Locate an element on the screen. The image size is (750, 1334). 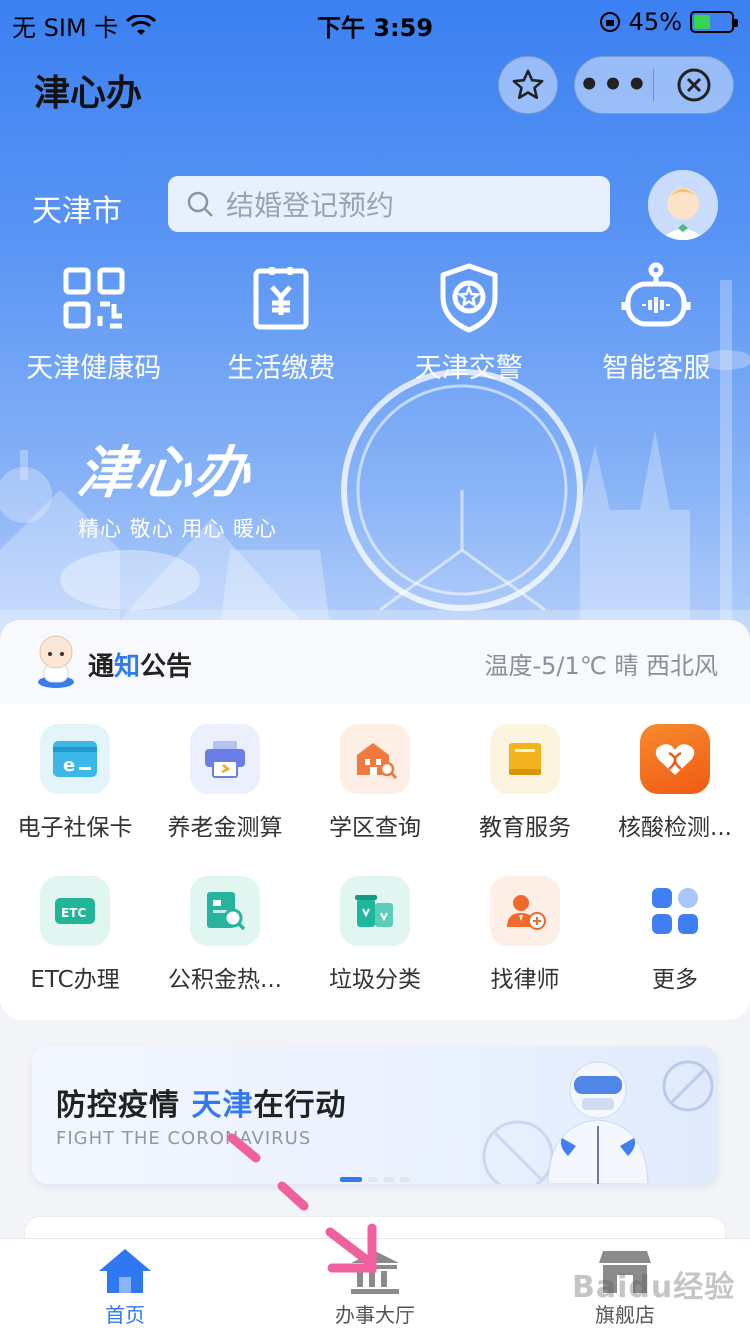
search-input: 结婚登记预约 is located at coordinates (389, 204).